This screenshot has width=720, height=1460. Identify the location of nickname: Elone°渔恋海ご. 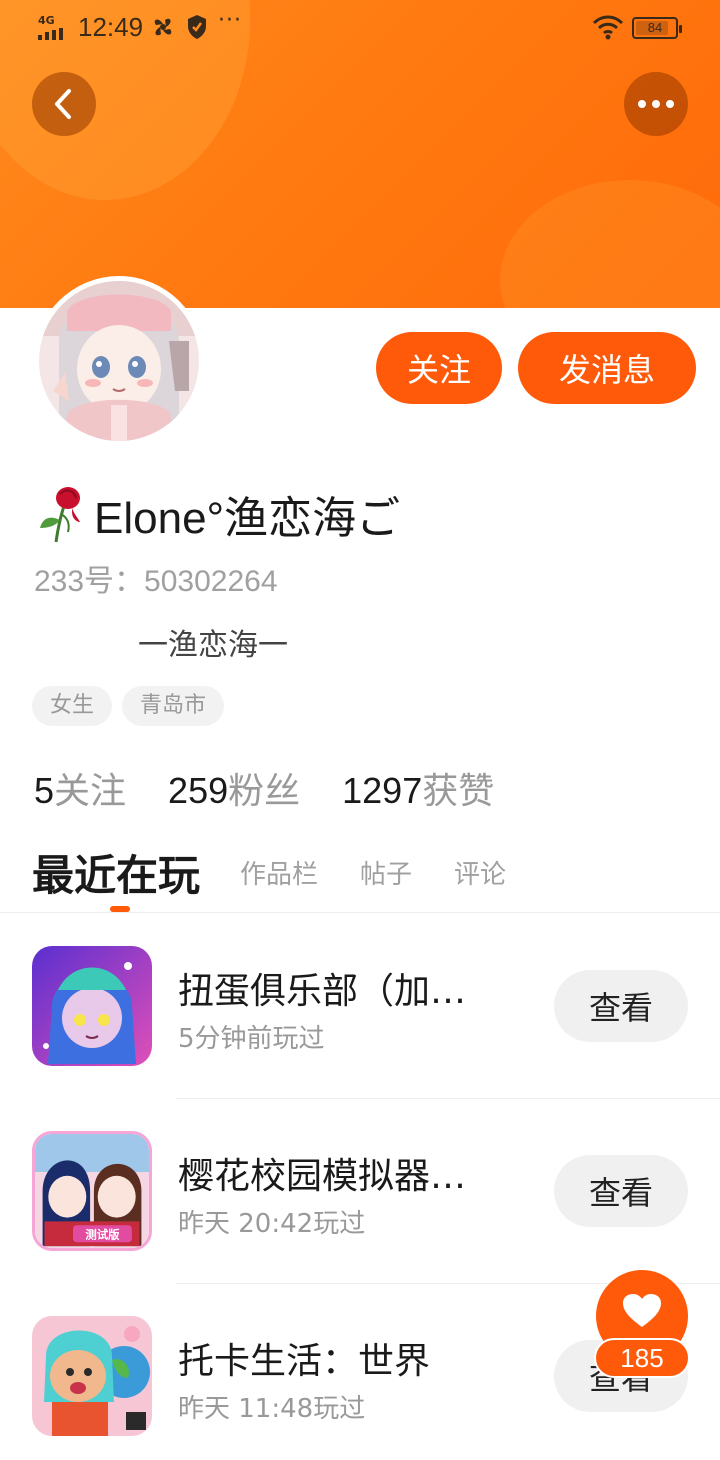
(247, 518).